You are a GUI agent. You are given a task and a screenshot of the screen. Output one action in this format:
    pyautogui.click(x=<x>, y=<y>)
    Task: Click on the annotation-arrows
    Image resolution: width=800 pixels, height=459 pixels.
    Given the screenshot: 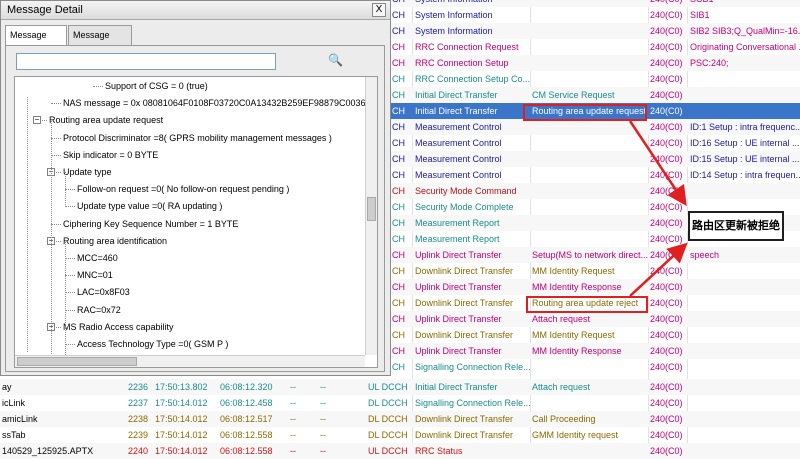 What is the action you would take?
    pyautogui.click(x=658, y=208)
    